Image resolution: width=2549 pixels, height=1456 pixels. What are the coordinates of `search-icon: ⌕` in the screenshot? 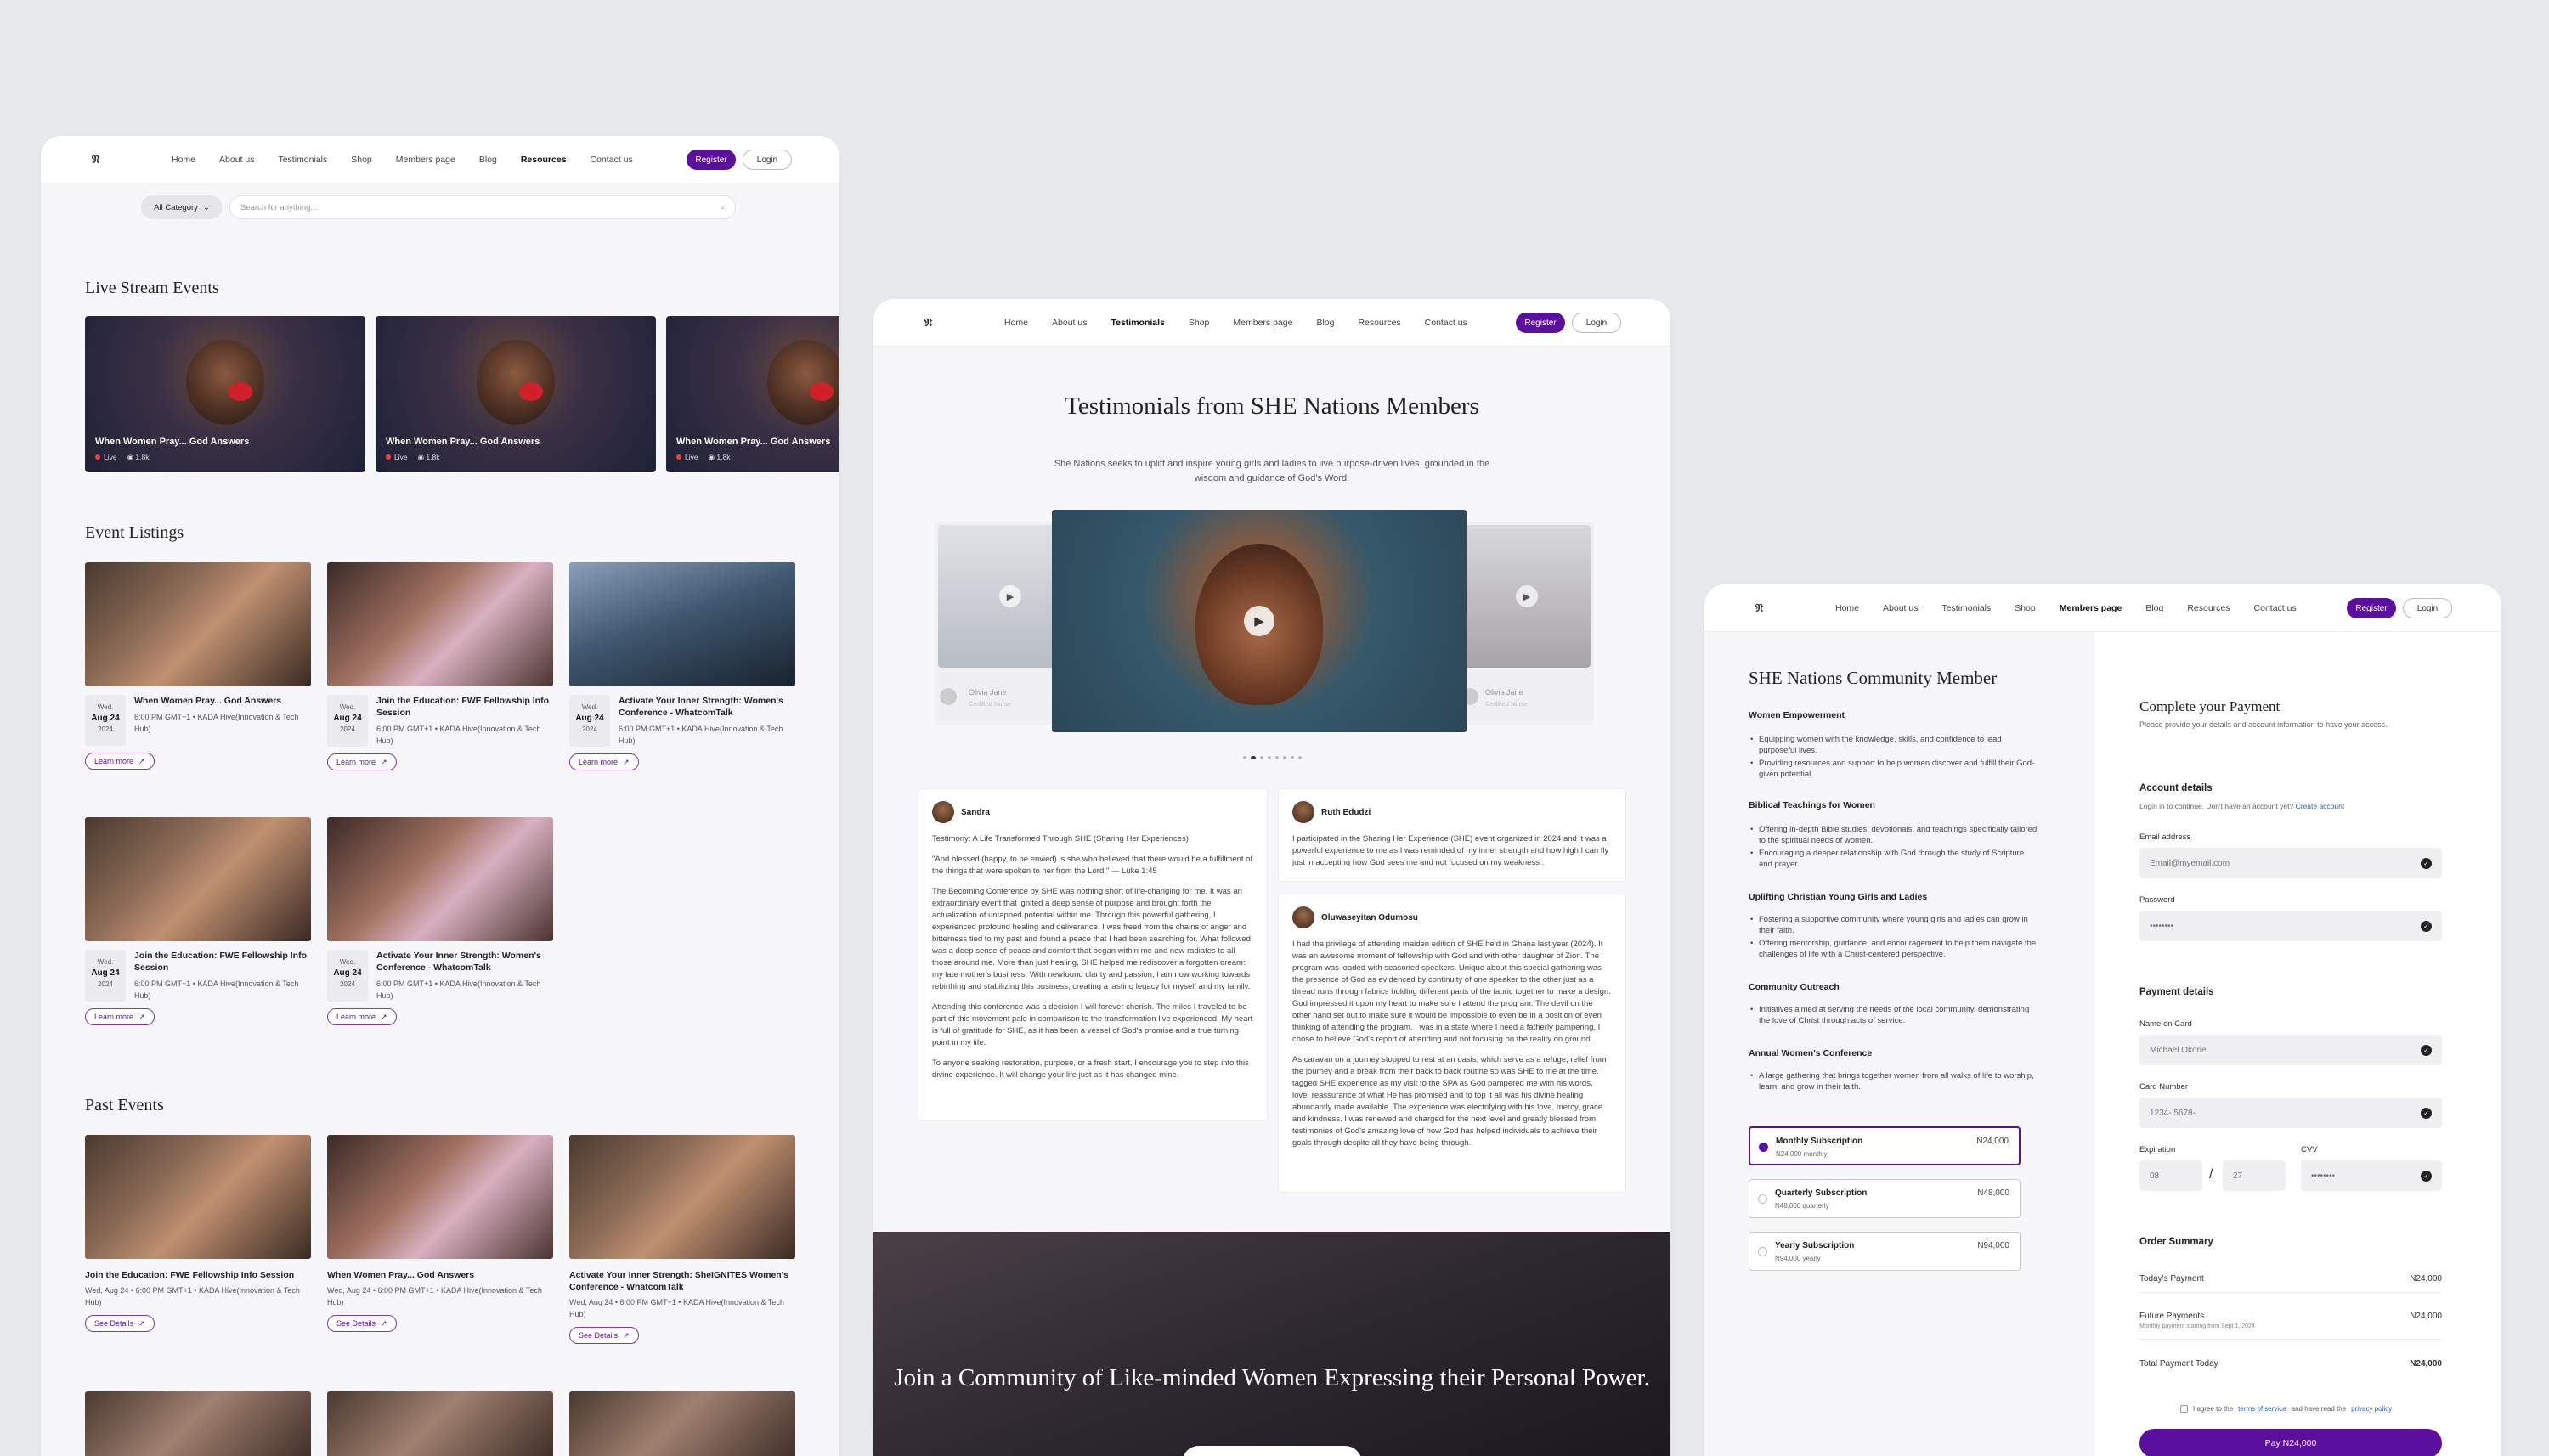 It's located at (723, 208).